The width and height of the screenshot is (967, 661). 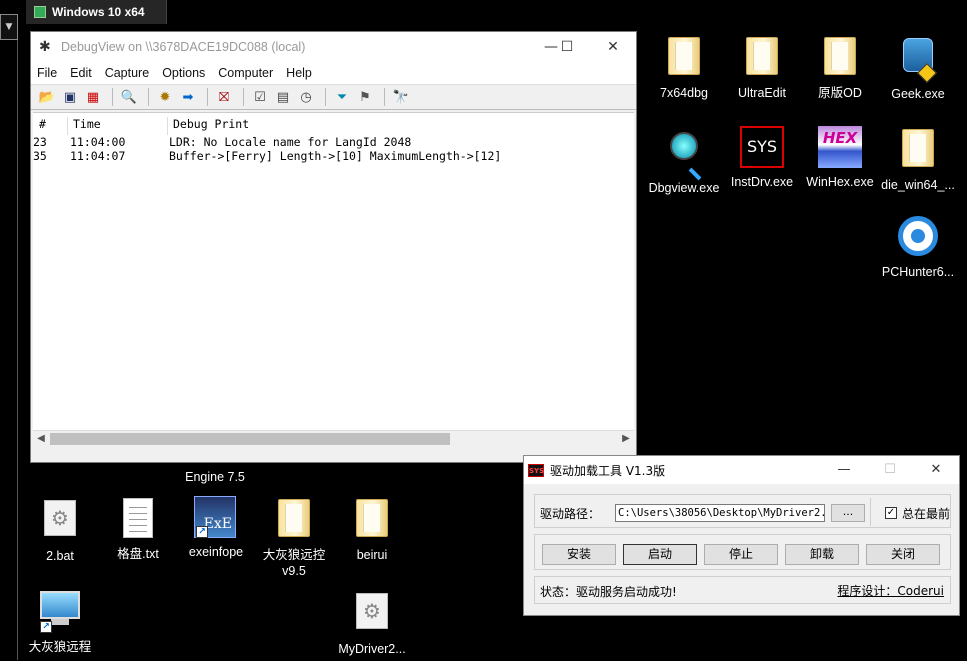 I want to click on close-app-button: 关闭, so click(x=903, y=554).